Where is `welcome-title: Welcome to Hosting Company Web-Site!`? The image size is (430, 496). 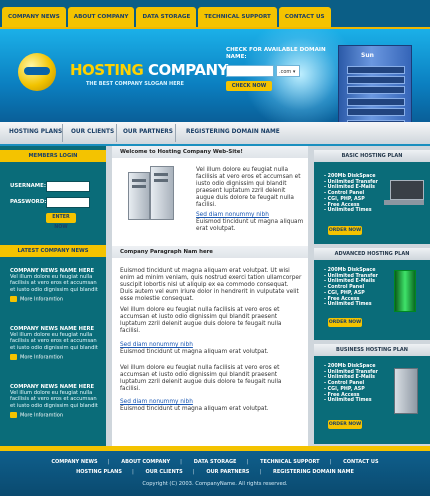
welcome-title: Welcome to Hosting Company Web-Site! is located at coordinates (181, 152).